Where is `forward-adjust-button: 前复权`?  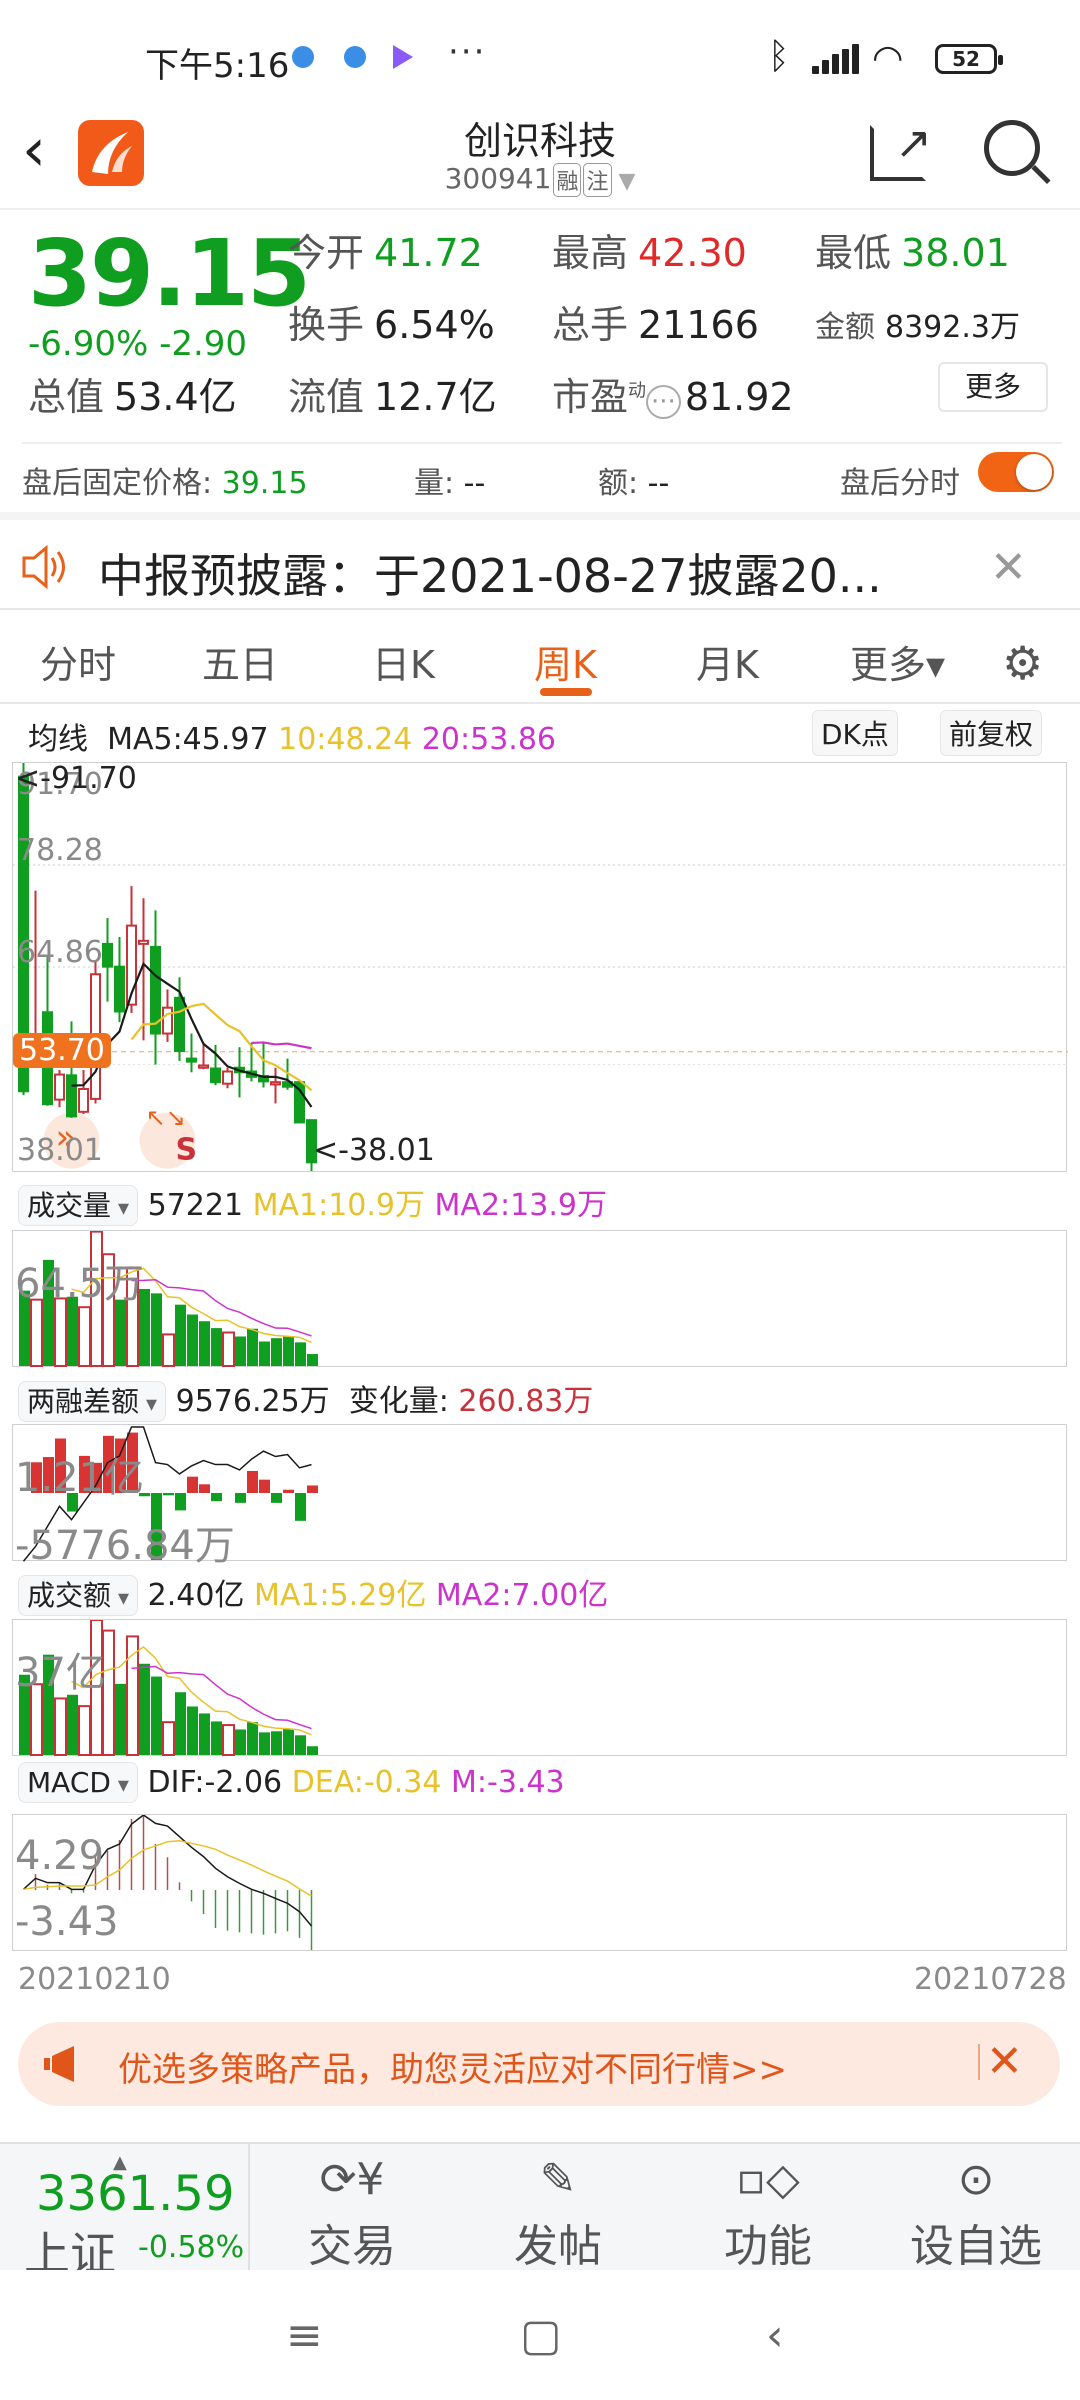 forward-adjust-button: 前复权 is located at coordinates (991, 733).